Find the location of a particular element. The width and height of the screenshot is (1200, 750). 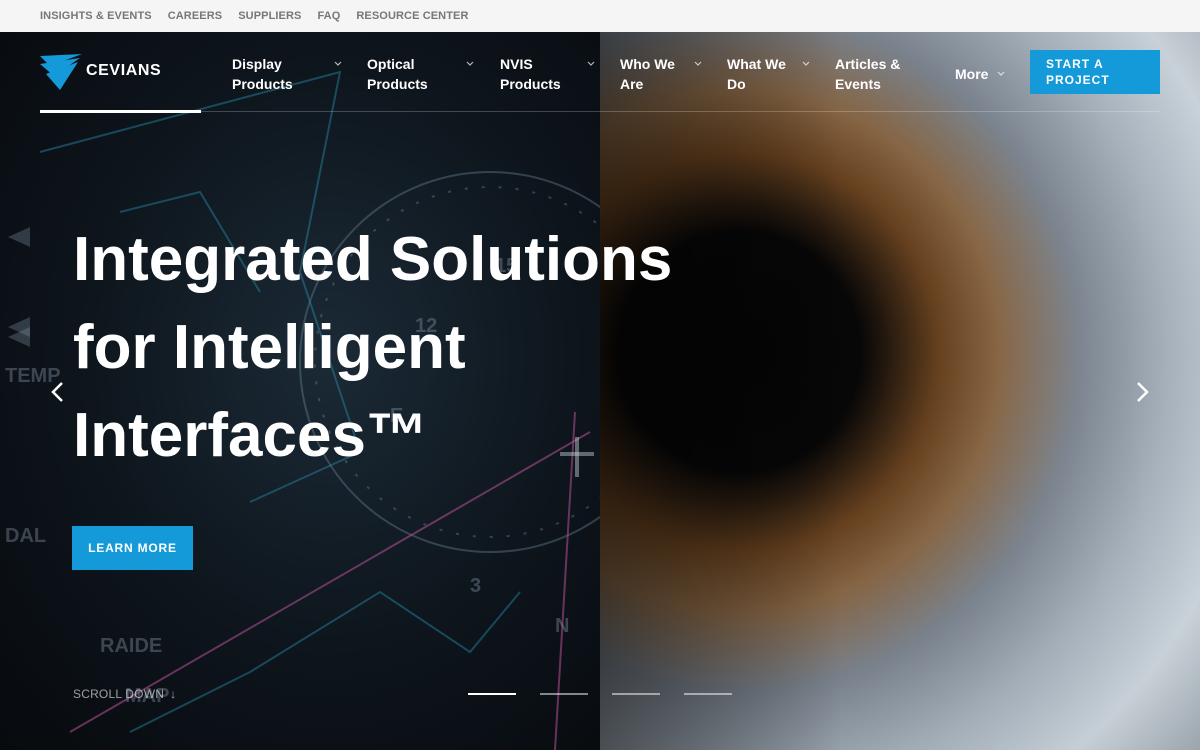

utility-link-resource-center: RESOURCE CENTER is located at coordinates (412, 16).